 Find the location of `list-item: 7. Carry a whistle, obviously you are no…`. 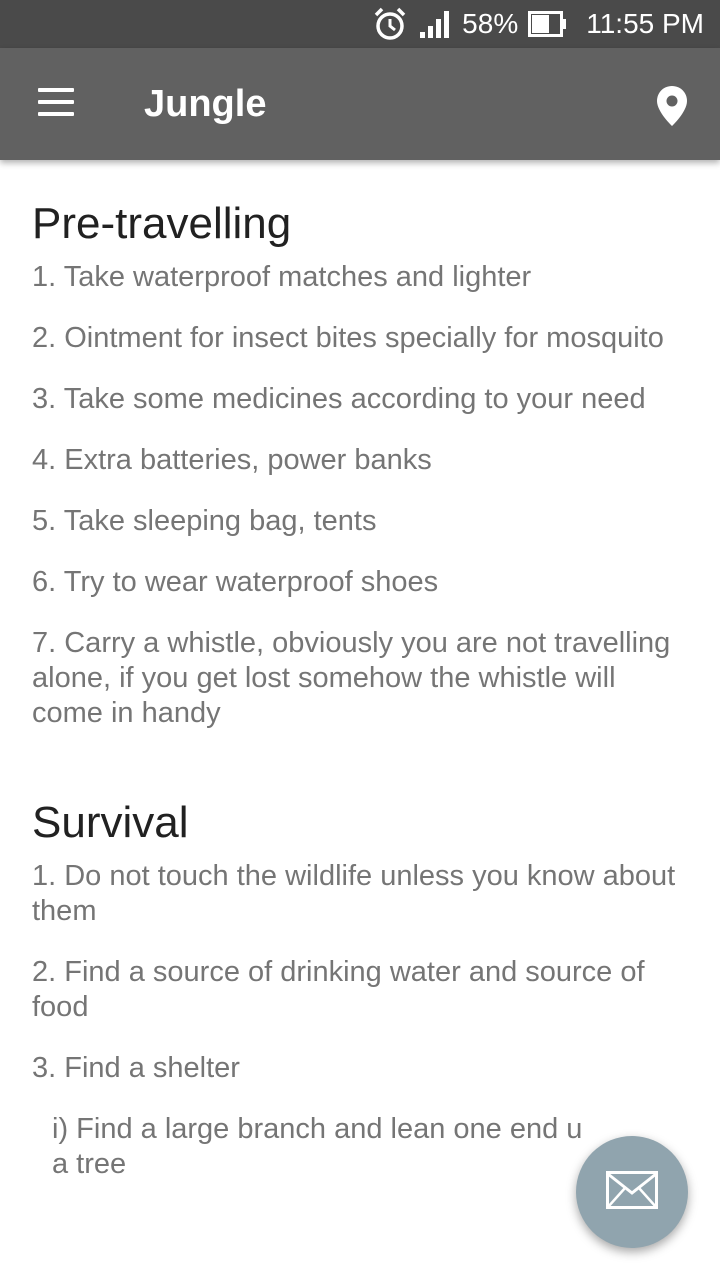

list-item: 7. Carry a whistle, obviously you are no… is located at coordinates (351, 678).